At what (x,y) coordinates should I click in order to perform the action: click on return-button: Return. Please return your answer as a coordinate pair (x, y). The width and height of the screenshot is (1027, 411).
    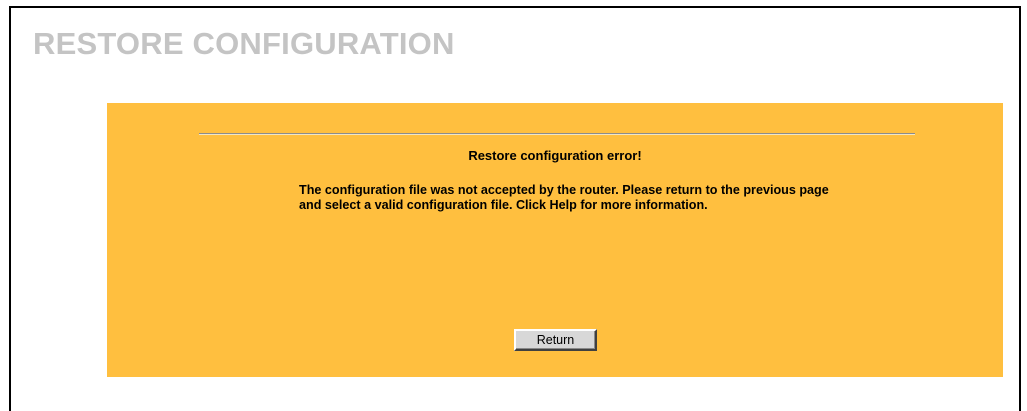
    Looking at the image, I should click on (555, 340).